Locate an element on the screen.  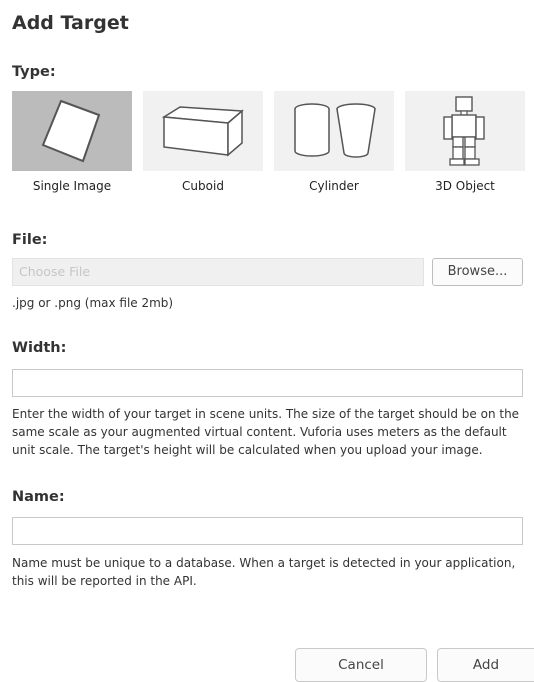
type-option-label: Single Image is located at coordinates (72, 186).